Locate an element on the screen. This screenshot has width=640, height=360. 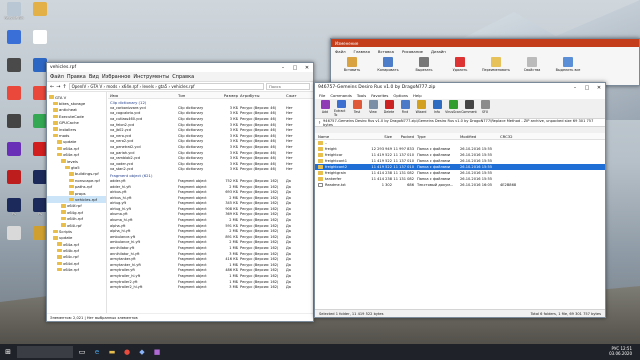
paste-button: Вставить is located at coordinates (352, 64).